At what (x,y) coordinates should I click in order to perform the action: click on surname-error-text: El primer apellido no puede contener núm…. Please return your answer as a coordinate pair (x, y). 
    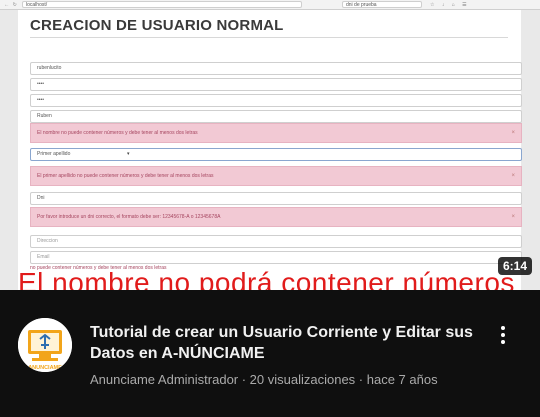
    Looking at the image, I should click on (125, 176).